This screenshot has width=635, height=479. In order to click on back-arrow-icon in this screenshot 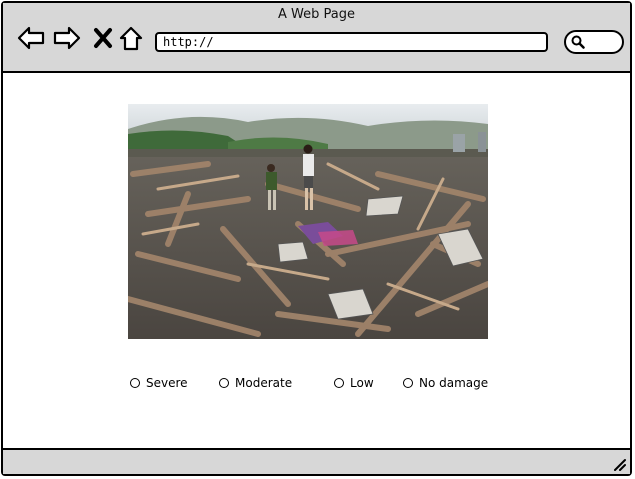, I will do `click(31, 38)`.